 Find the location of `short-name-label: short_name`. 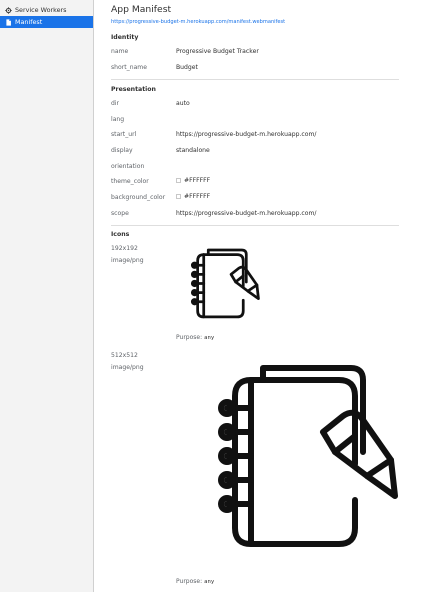

short-name-label: short_name is located at coordinates (129, 67).